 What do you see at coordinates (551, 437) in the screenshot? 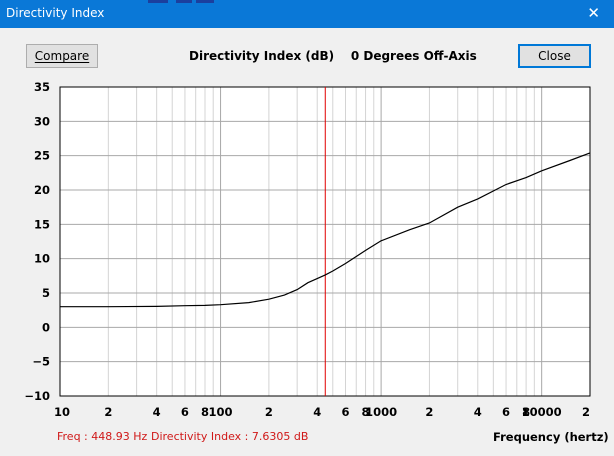
I see `x-axis-label: Frequency (hertz)` at bounding box center [551, 437].